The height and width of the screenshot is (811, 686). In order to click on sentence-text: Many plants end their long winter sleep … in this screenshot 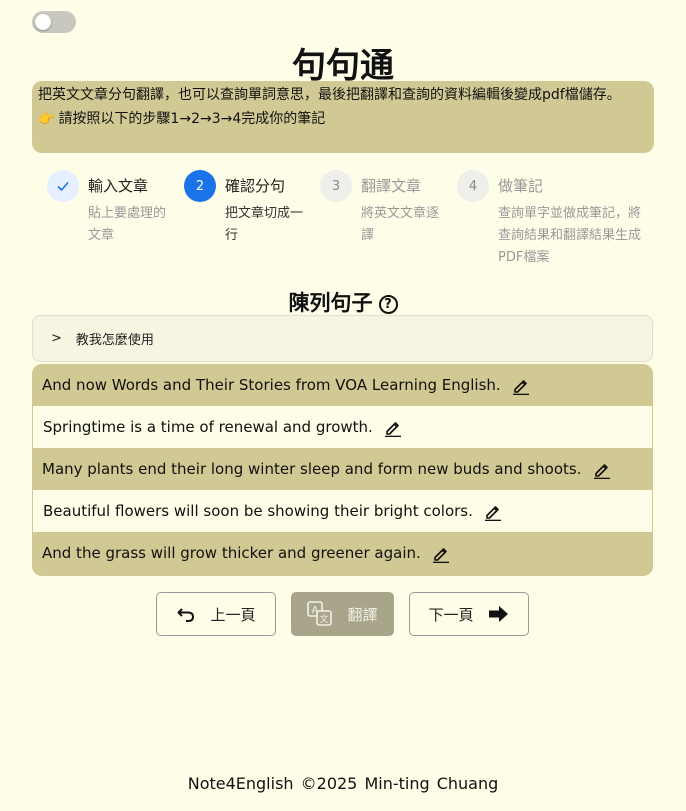, I will do `click(312, 469)`.